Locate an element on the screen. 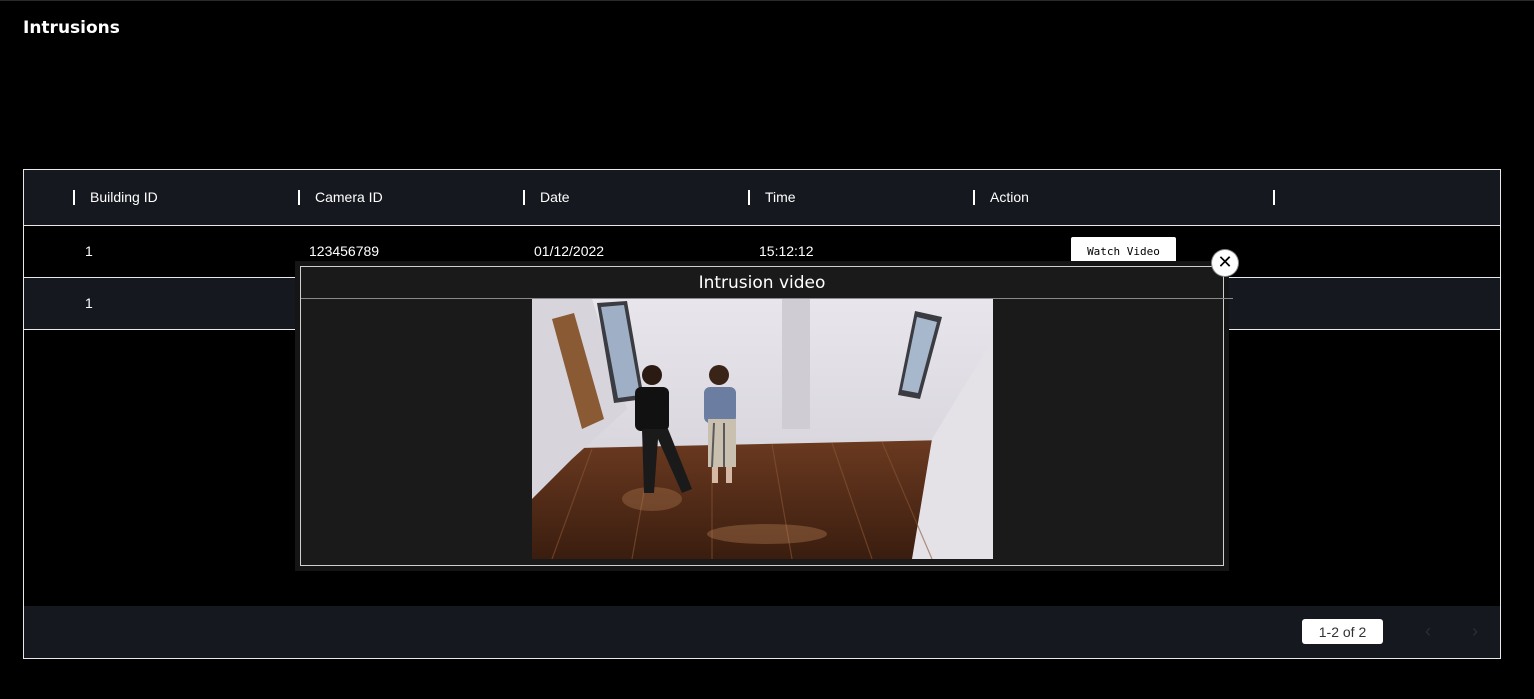  column-header-building-id: Building ID is located at coordinates (124, 197).